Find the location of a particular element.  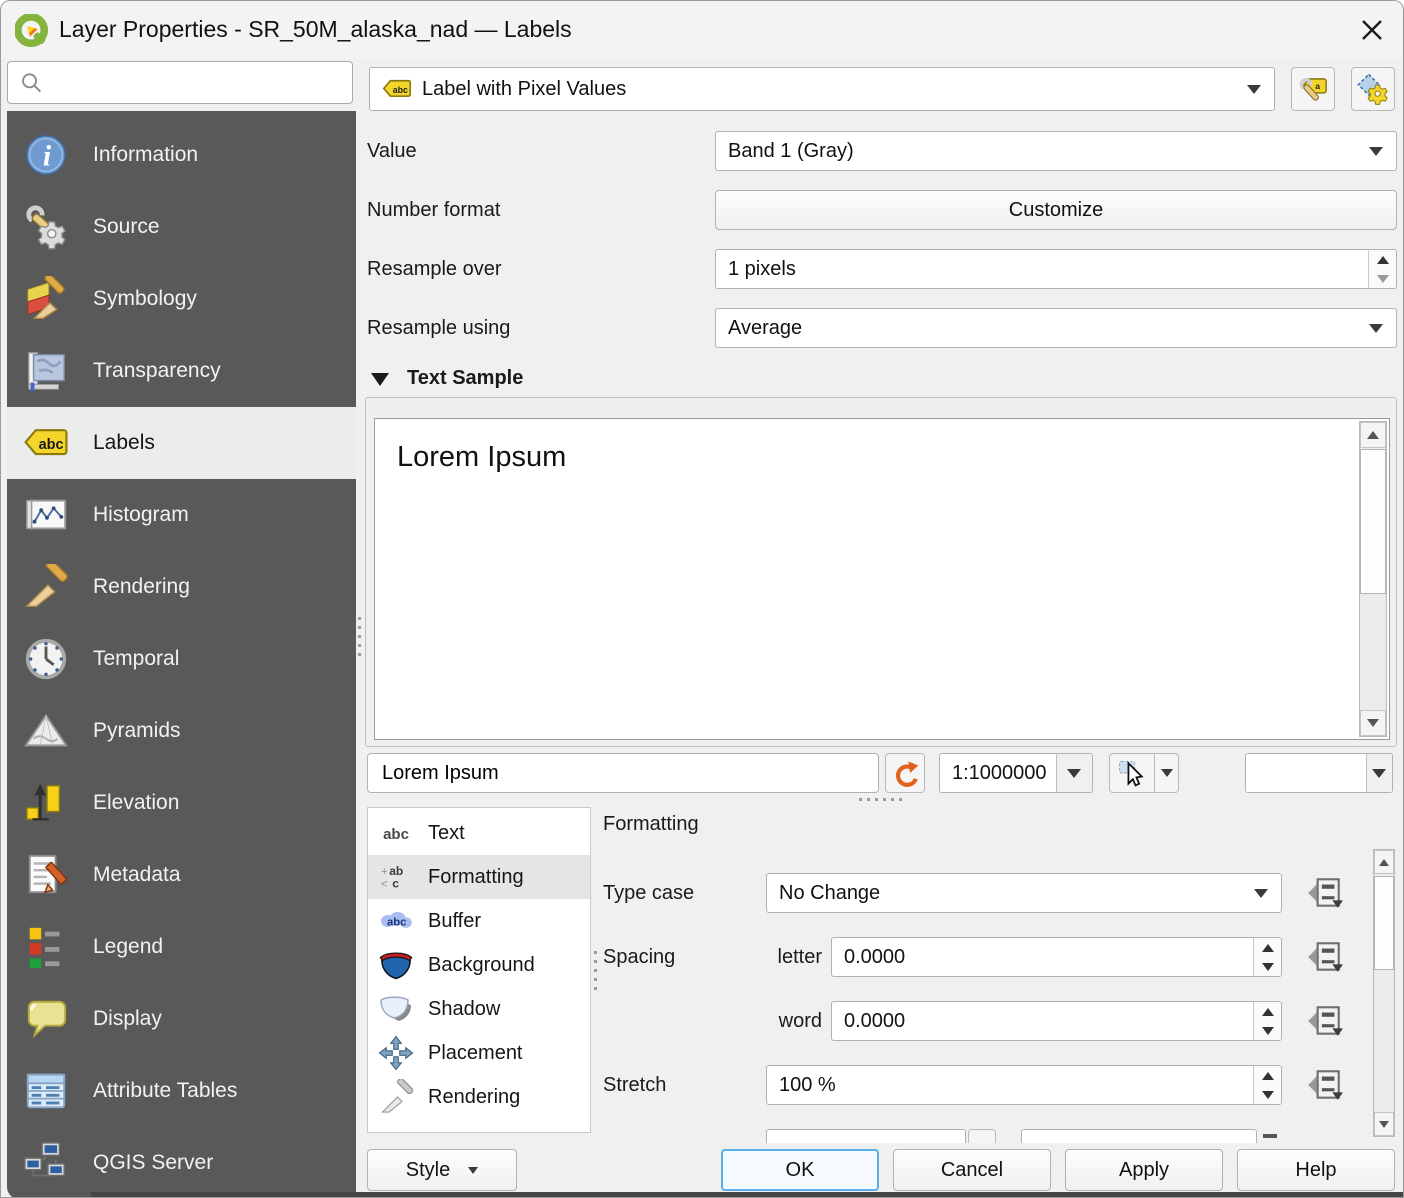

help-button: Help is located at coordinates (1316, 1170).